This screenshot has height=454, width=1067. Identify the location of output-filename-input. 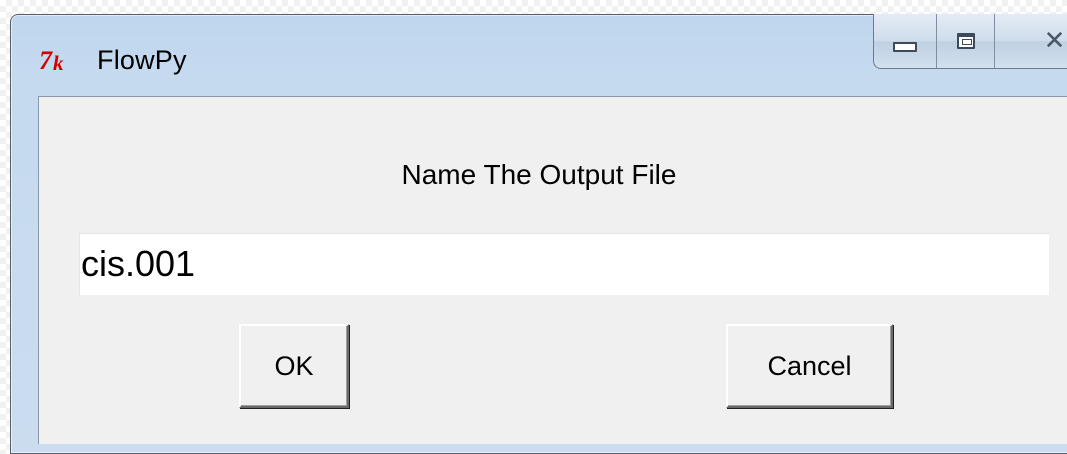
(564, 264).